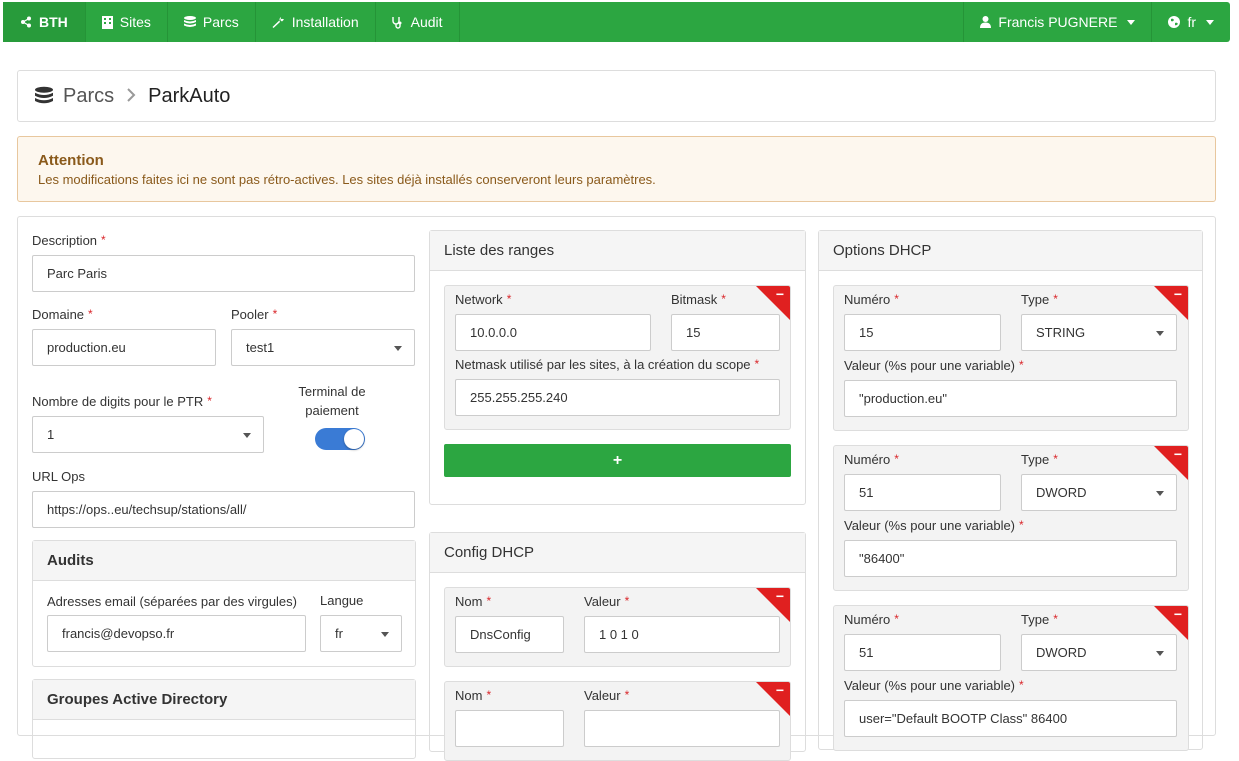  I want to click on valeur-field, so click(682, 728).